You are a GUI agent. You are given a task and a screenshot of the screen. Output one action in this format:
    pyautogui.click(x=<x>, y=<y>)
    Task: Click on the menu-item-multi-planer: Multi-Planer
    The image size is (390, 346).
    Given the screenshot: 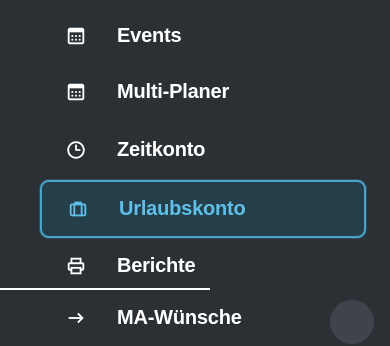 What is the action you would take?
    pyautogui.click(x=203, y=92)
    